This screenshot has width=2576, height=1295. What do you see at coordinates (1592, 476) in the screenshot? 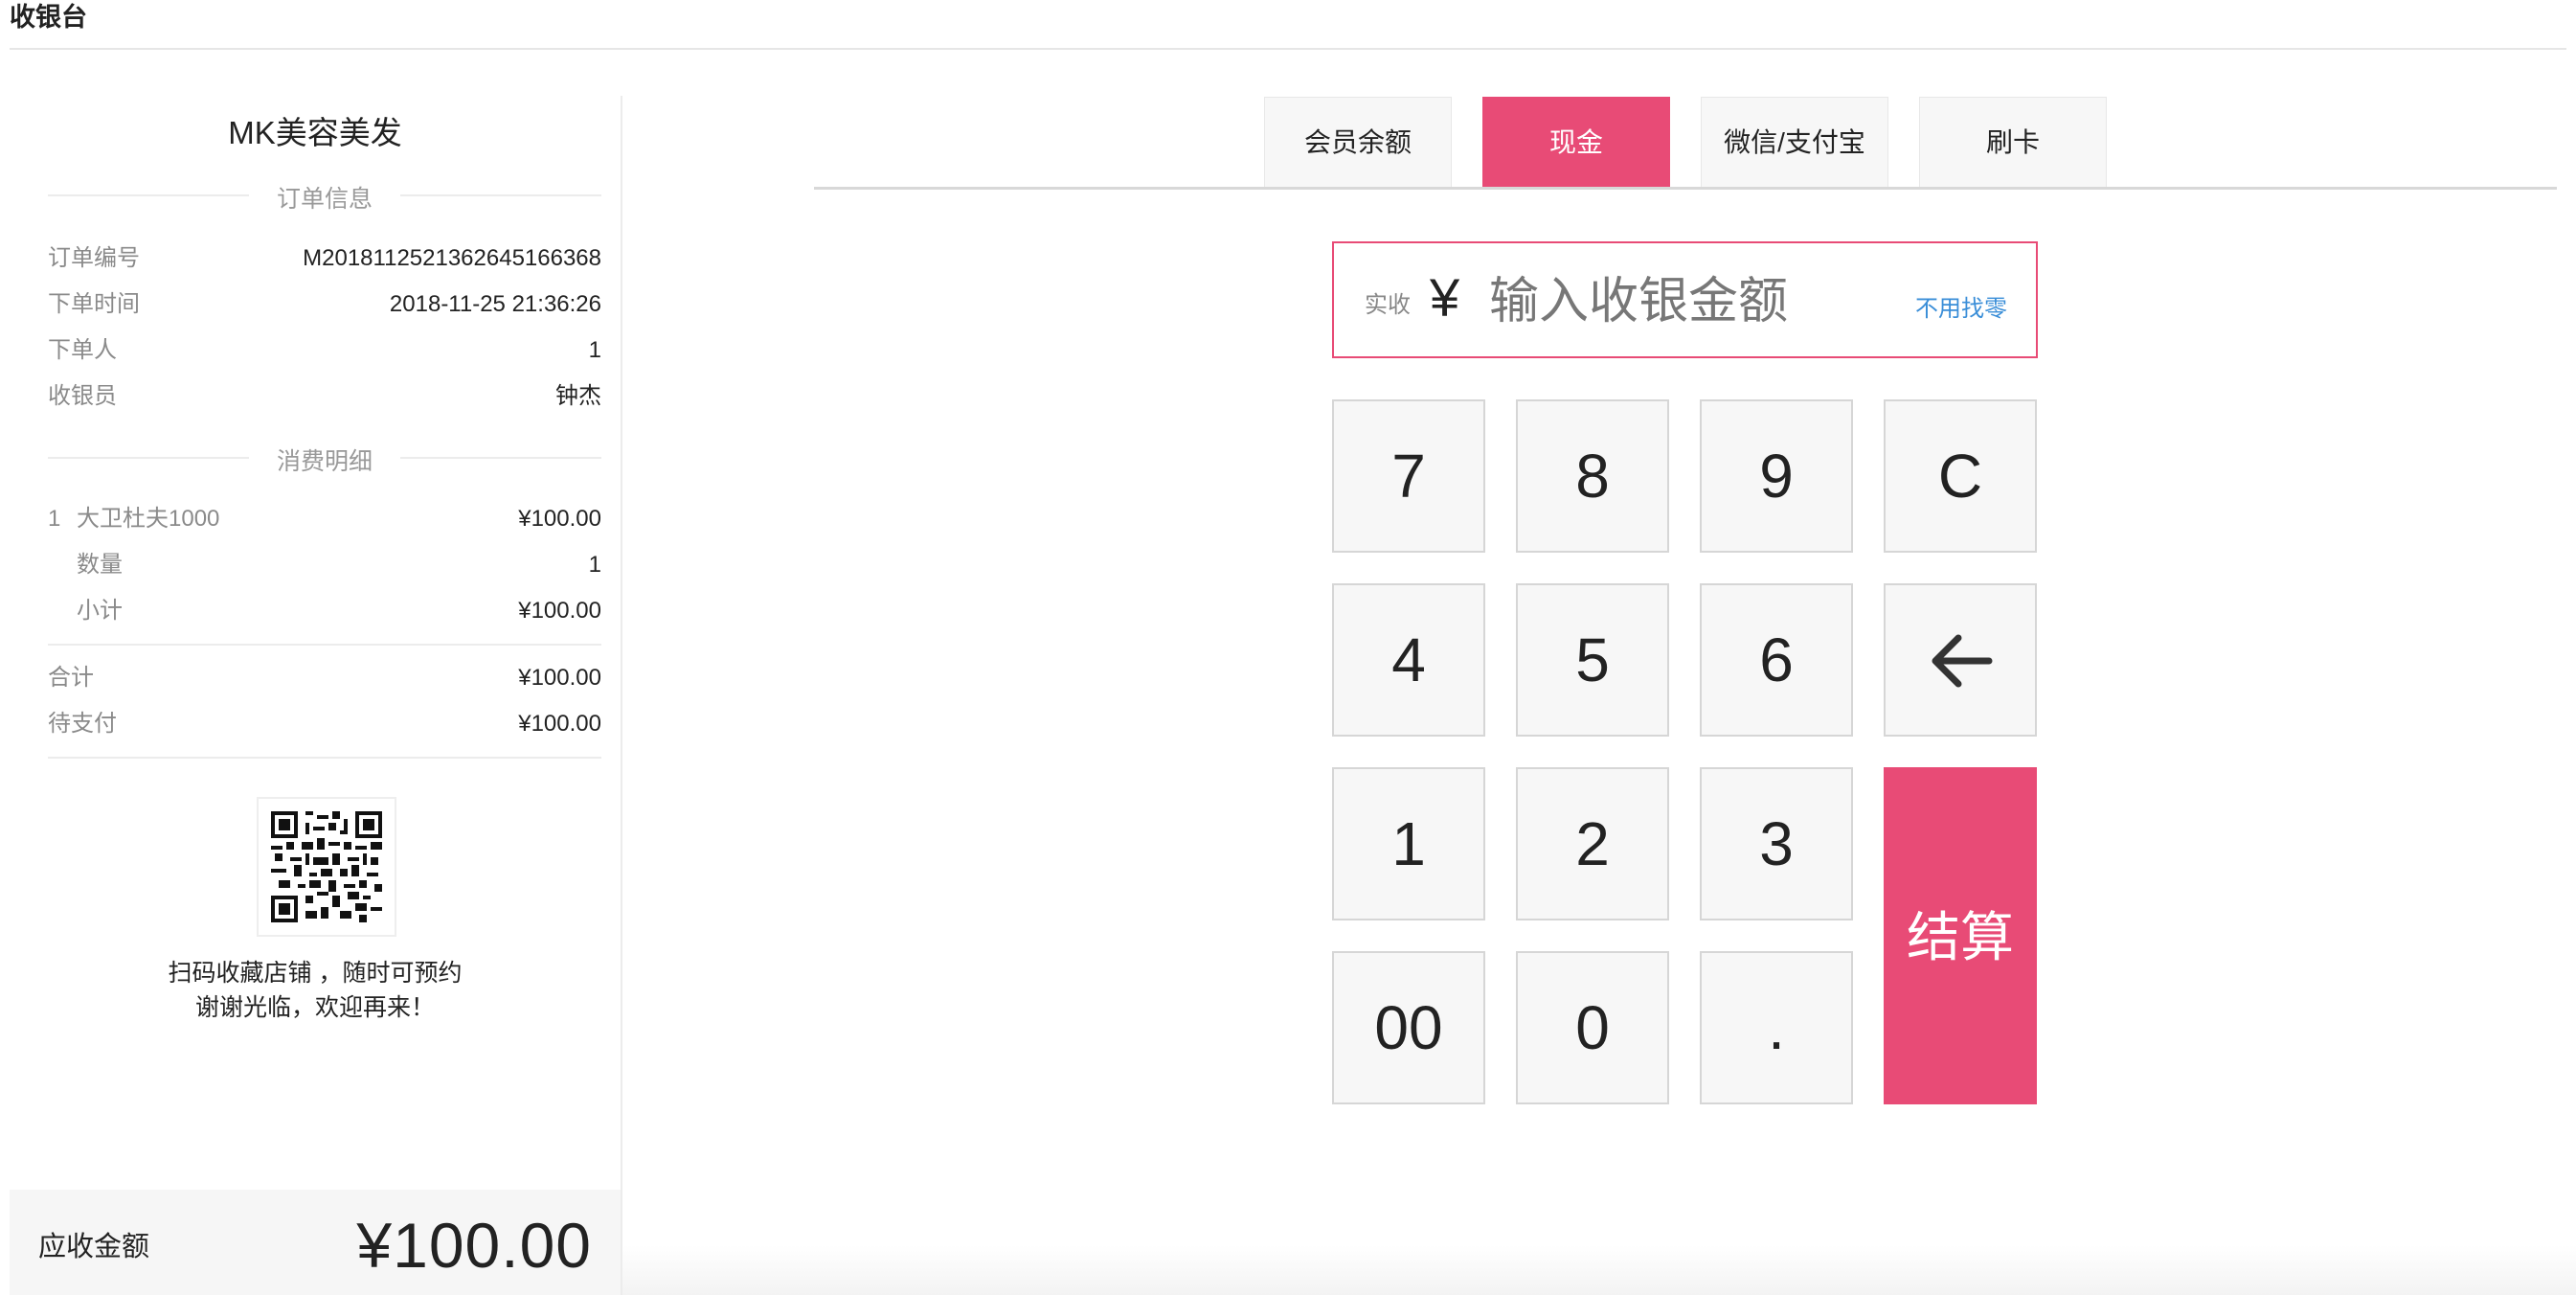
I see `key-8: 8` at bounding box center [1592, 476].